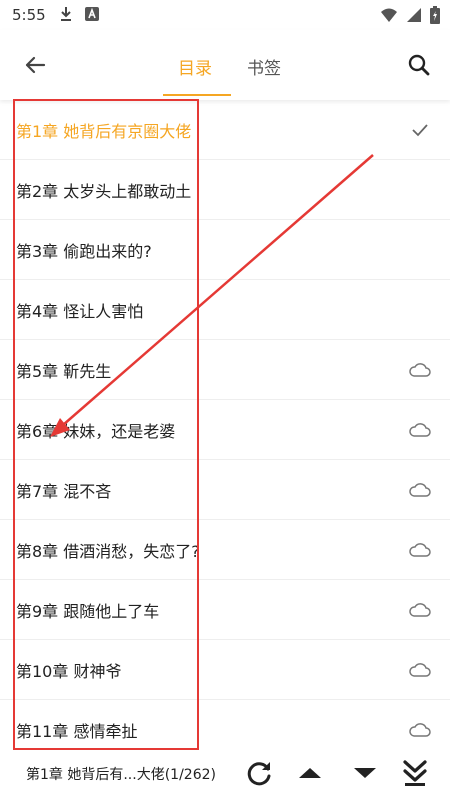 The height and width of the screenshot is (800, 450). Describe the element at coordinates (69, 671) in the screenshot. I see `chapter-title: 第10章 财神爷` at that location.